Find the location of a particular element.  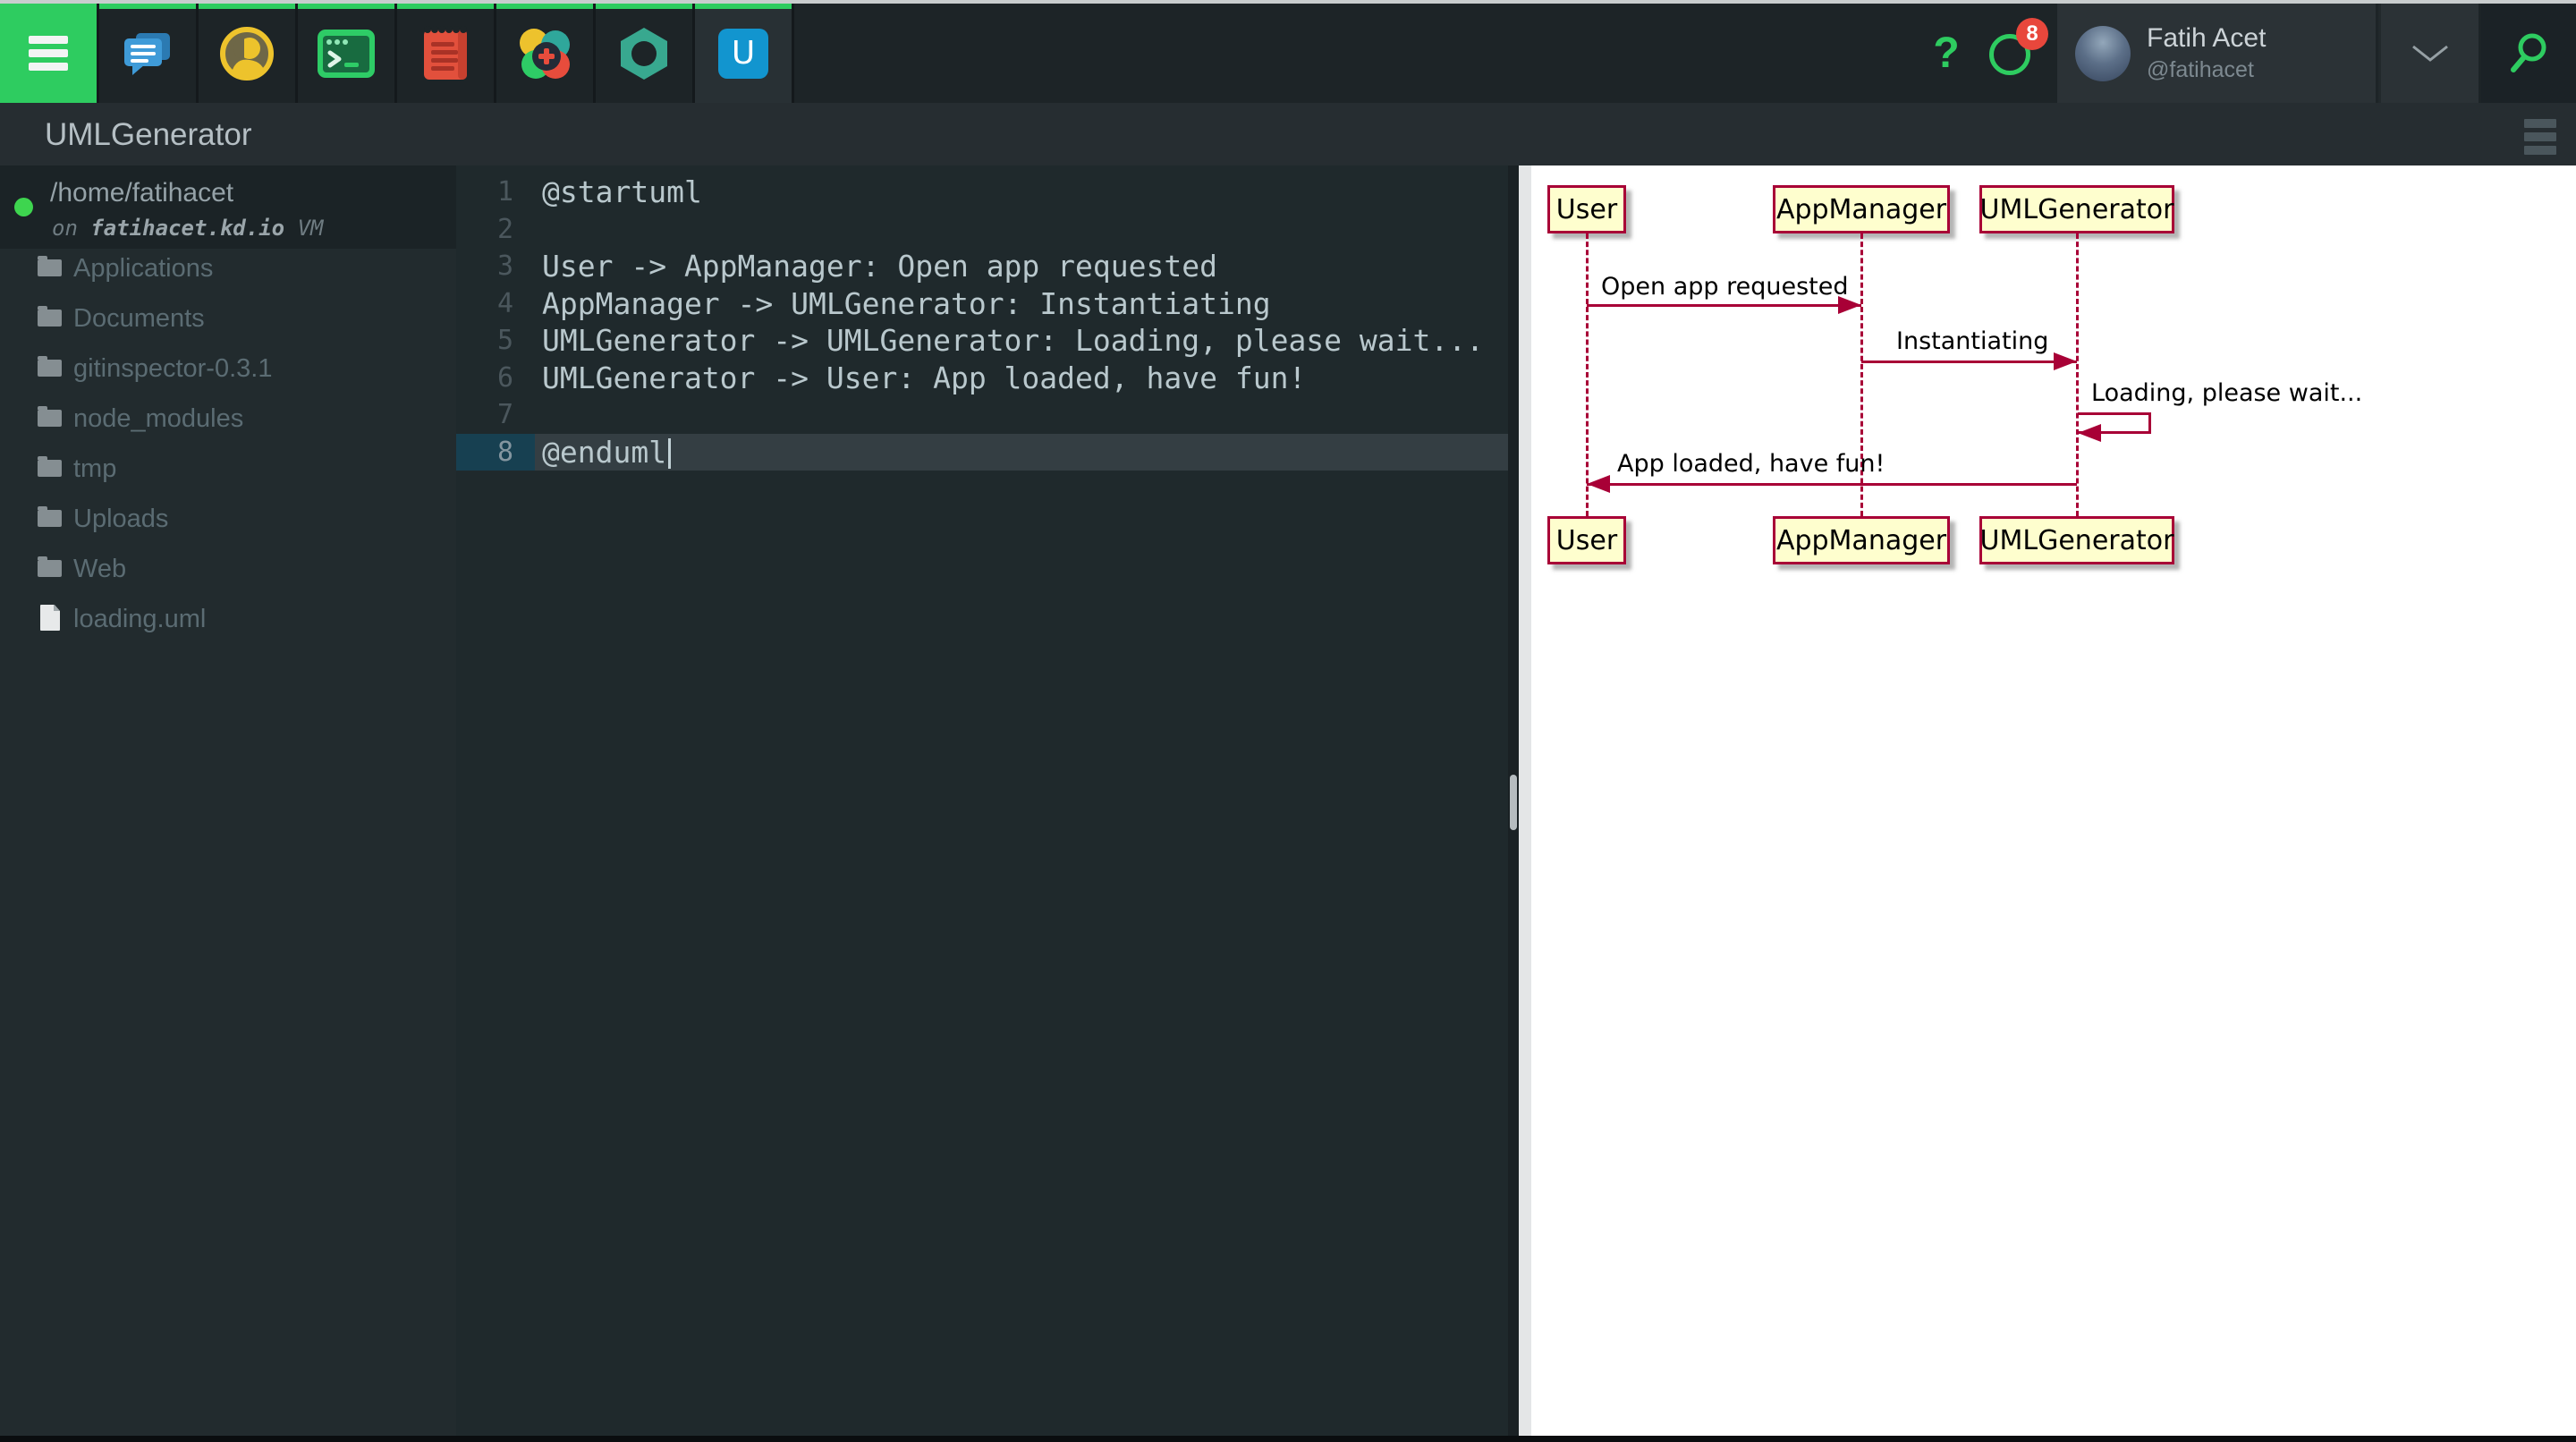

app-installer-icon is located at coordinates (545, 53).